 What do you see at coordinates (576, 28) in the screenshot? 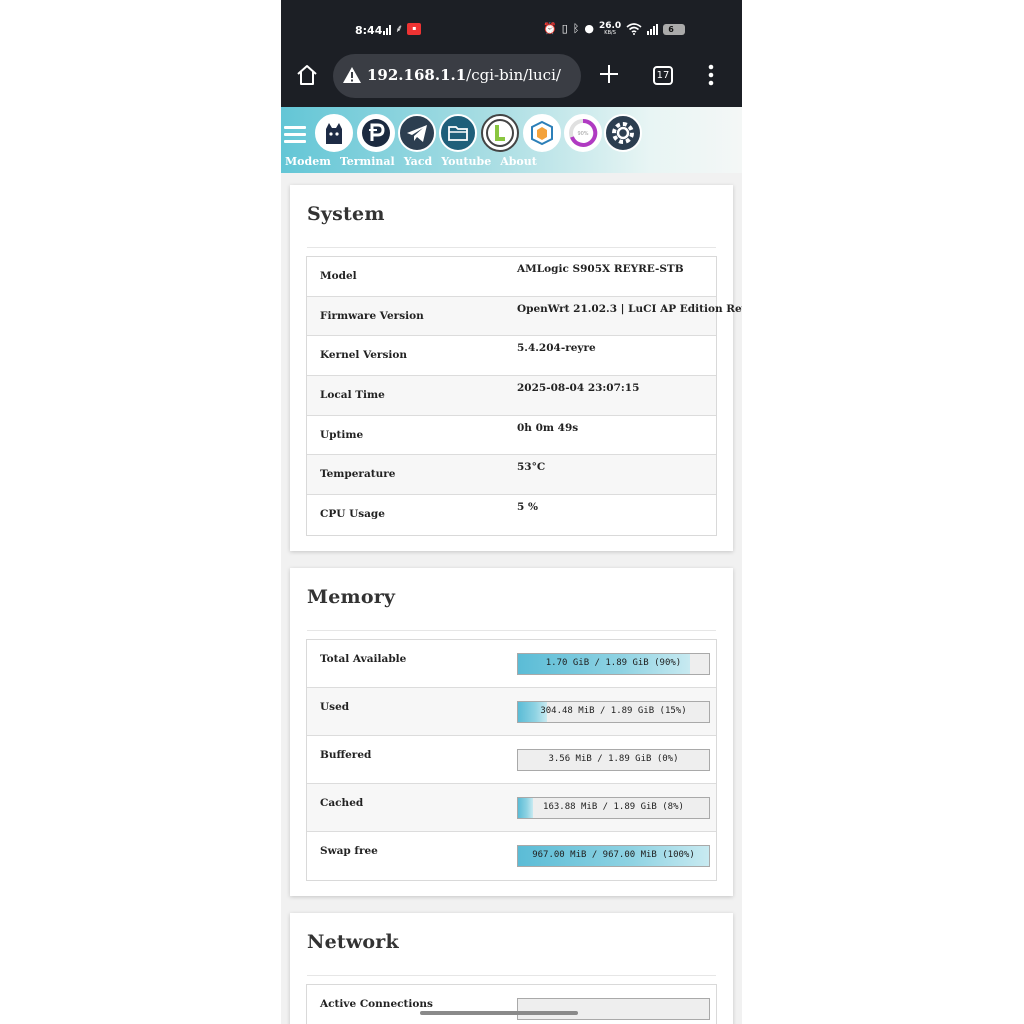
I see `bluetooth-icon: ᛒ` at bounding box center [576, 28].